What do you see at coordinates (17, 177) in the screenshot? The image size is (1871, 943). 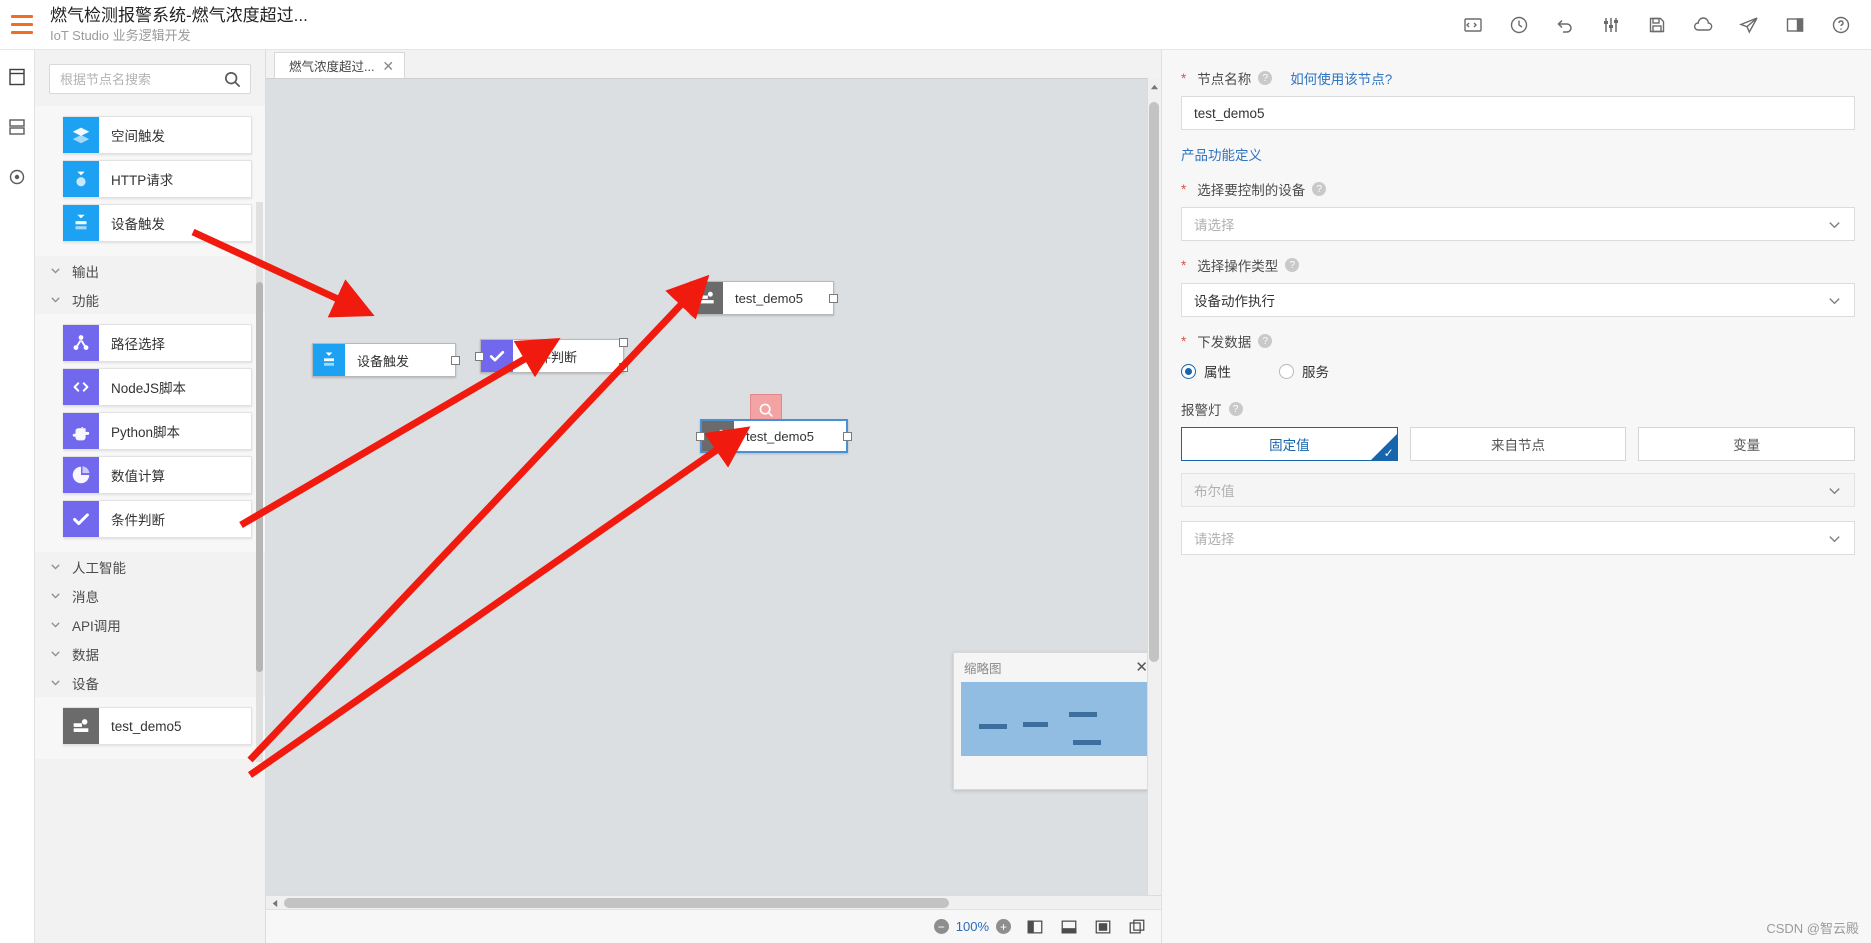 I see `target-icon` at bounding box center [17, 177].